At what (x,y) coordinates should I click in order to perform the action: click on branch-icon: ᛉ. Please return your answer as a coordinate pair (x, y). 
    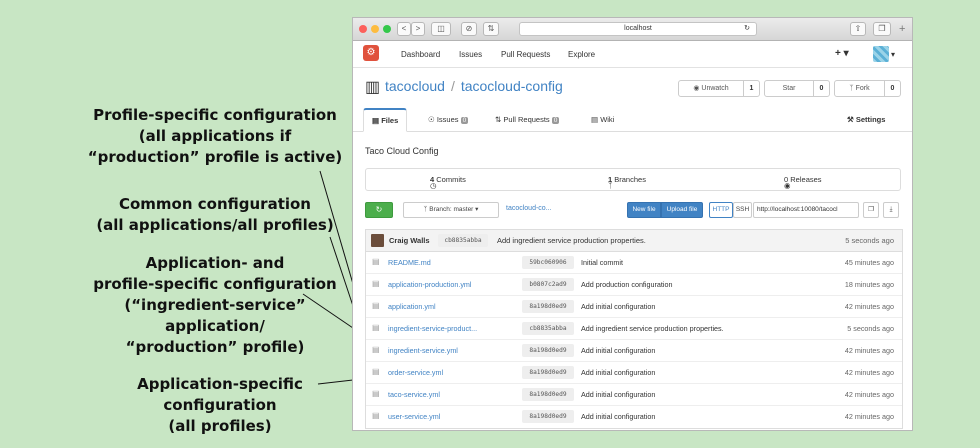
    Looking at the image, I should click on (425, 209).